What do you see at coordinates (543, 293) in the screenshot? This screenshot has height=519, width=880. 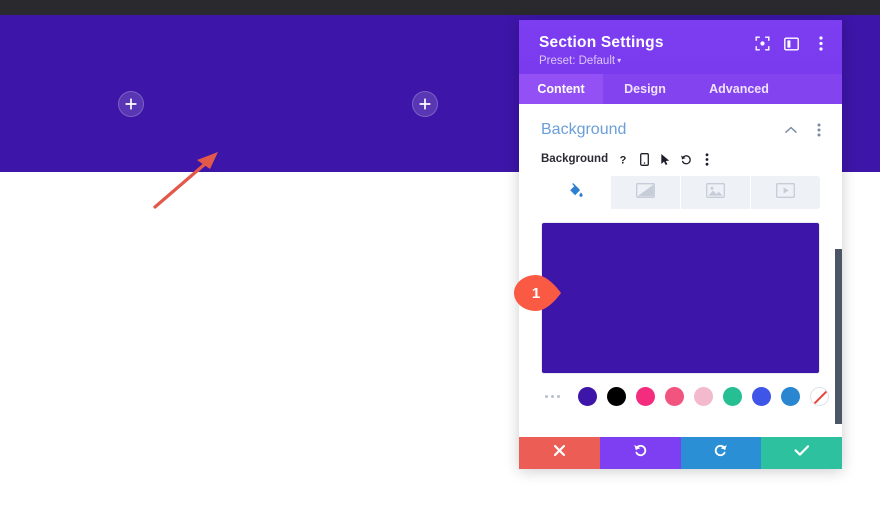 I see `status-badge: 1` at bounding box center [543, 293].